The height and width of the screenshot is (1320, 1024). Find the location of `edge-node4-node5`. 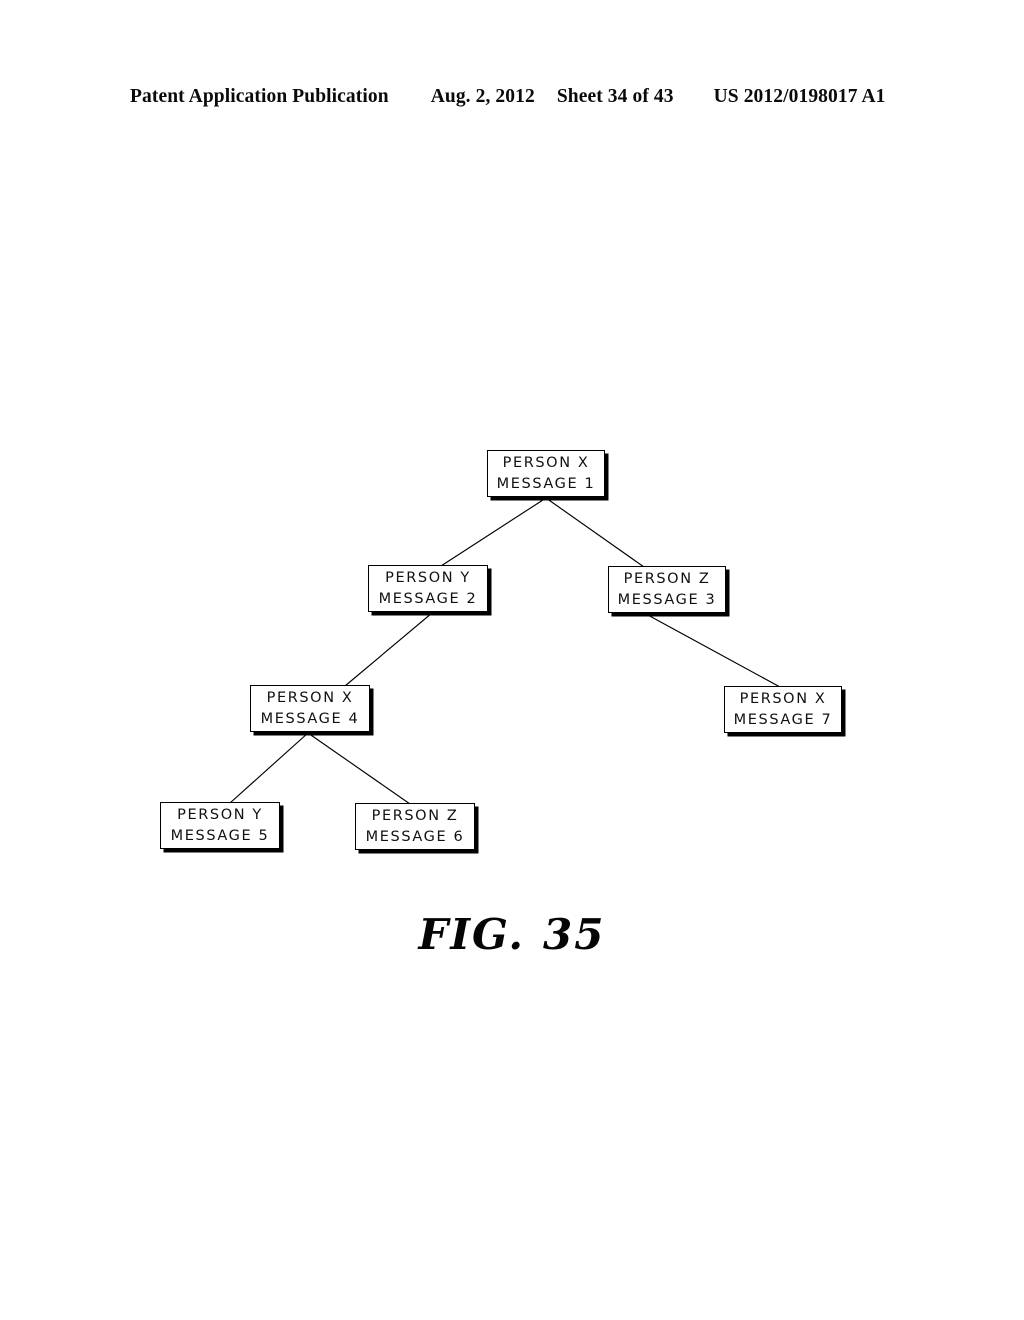

edge-node4-node5 is located at coordinates (269, 768).